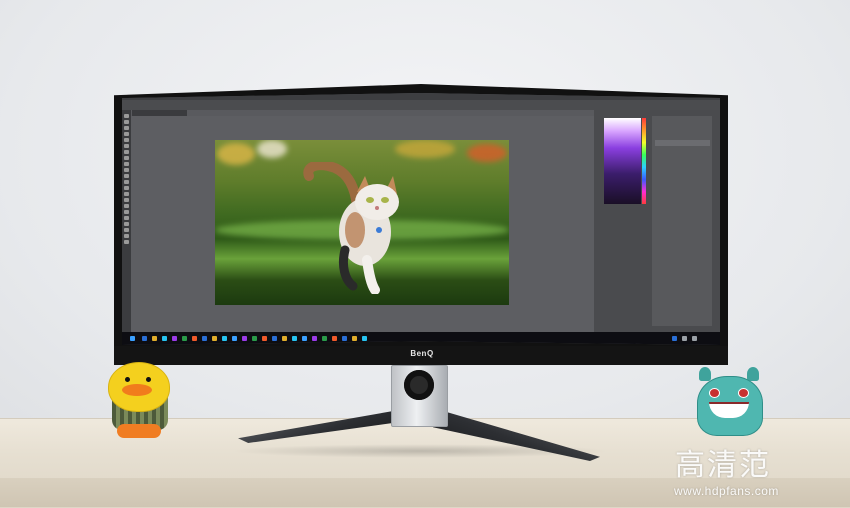  What do you see at coordinates (622, 161) in the screenshot?
I see `color-picker` at bounding box center [622, 161].